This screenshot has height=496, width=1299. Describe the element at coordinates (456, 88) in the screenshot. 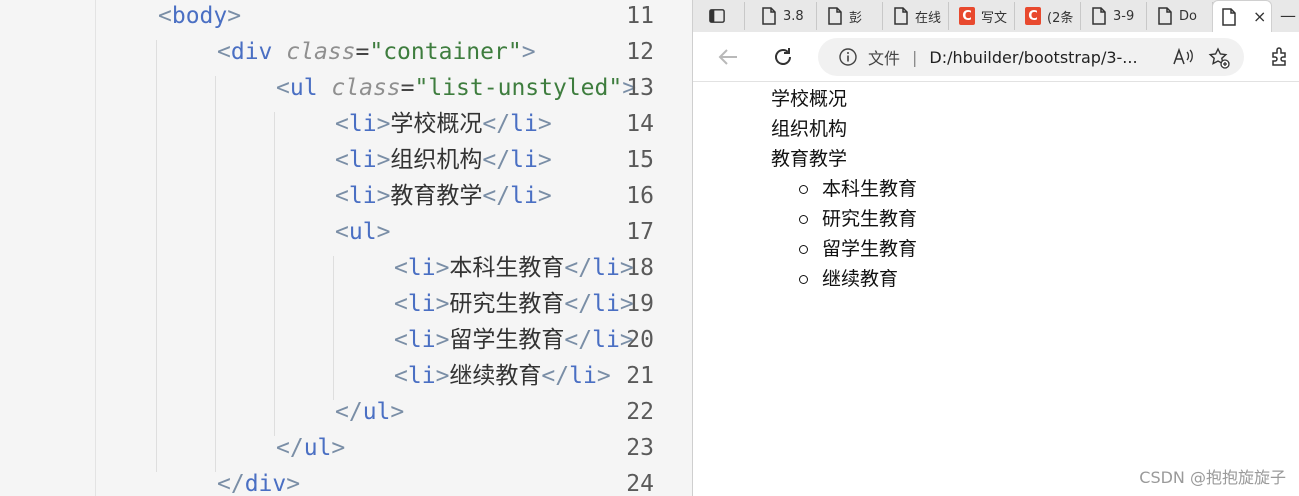

I see `code-line: <ul class="list-unstyled">` at that location.